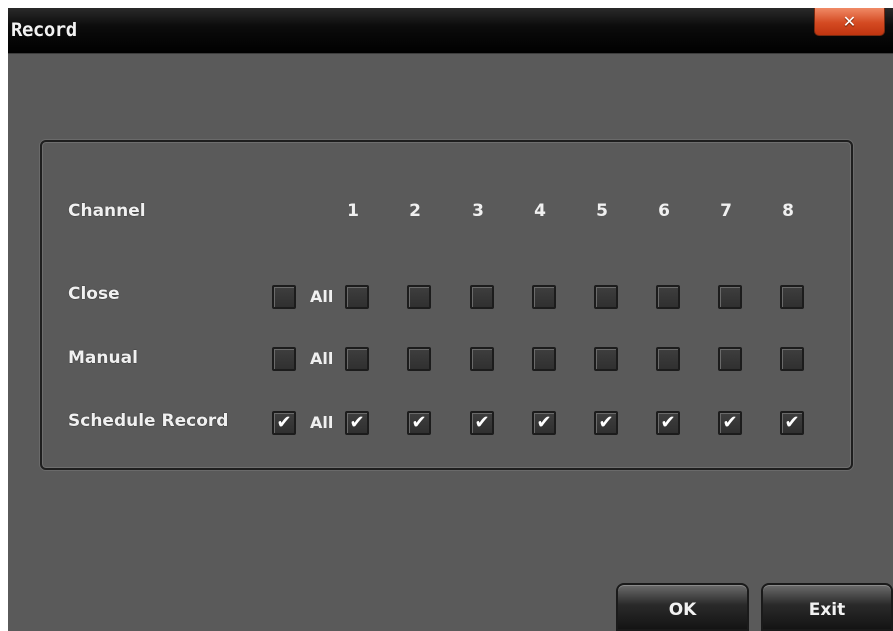  I want to click on row-label-schedule-record: Schedule Record, so click(148, 421).